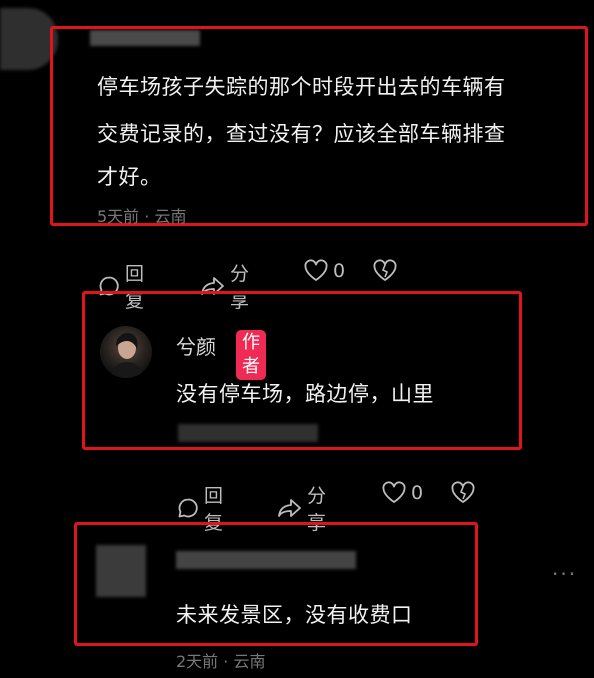 This screenshot has height=678, width=594. I want to click on author-username: 兮颜, so click(196, 345).